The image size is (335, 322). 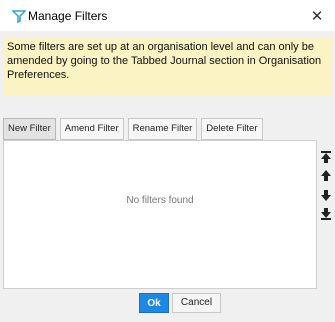 I want to click on delete-filter-button: Delete Filter, so click(x=232, y=129).